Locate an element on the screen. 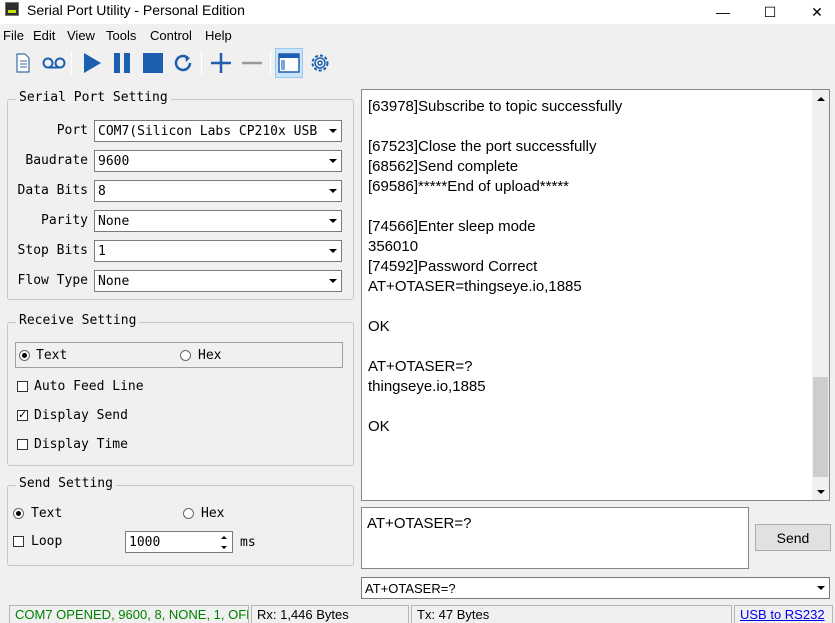 This screenshot has width=835, height=623. send-hex-radio is located at coordinates (188, 513).